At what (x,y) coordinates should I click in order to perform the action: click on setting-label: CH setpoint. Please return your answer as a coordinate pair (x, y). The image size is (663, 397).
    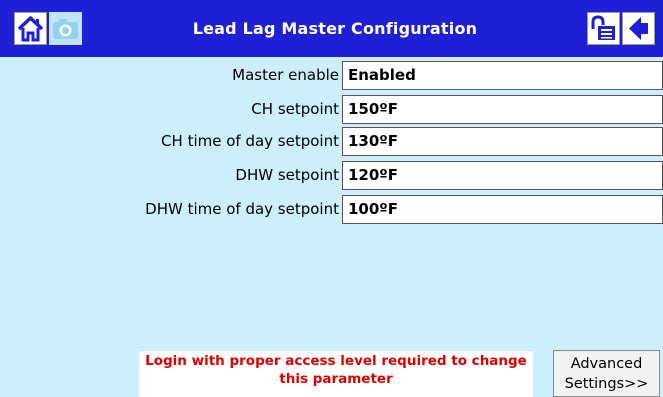
    Looking at the image, I should click on (295, 109).